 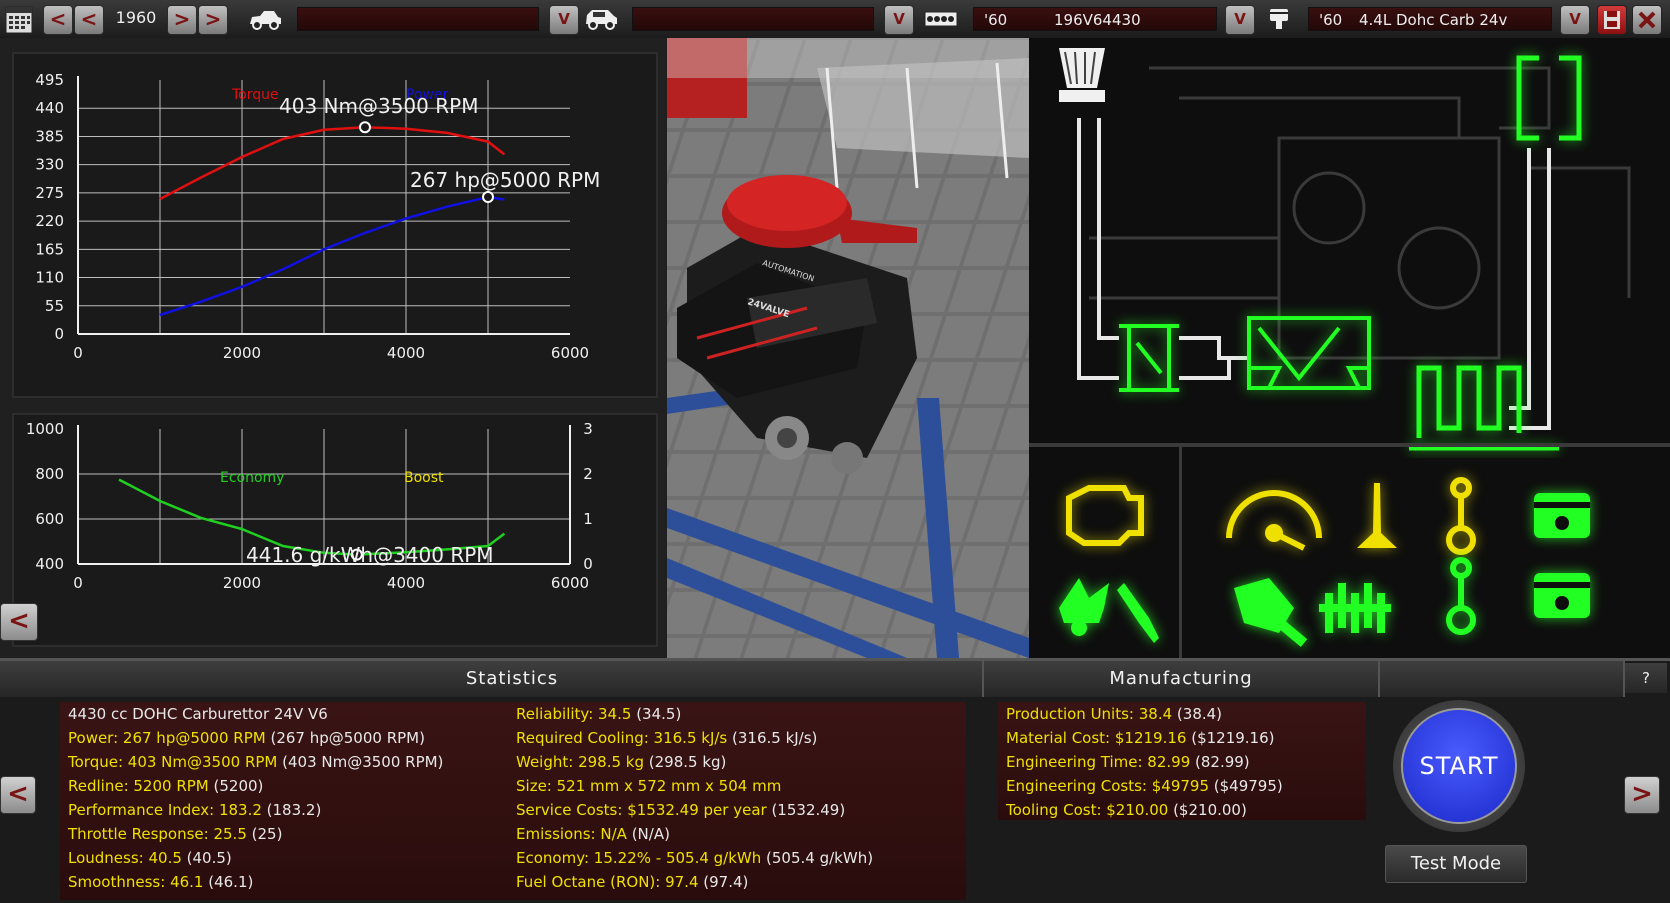 I want to click on conrod-part-icon, so click(x=1461, y=516).